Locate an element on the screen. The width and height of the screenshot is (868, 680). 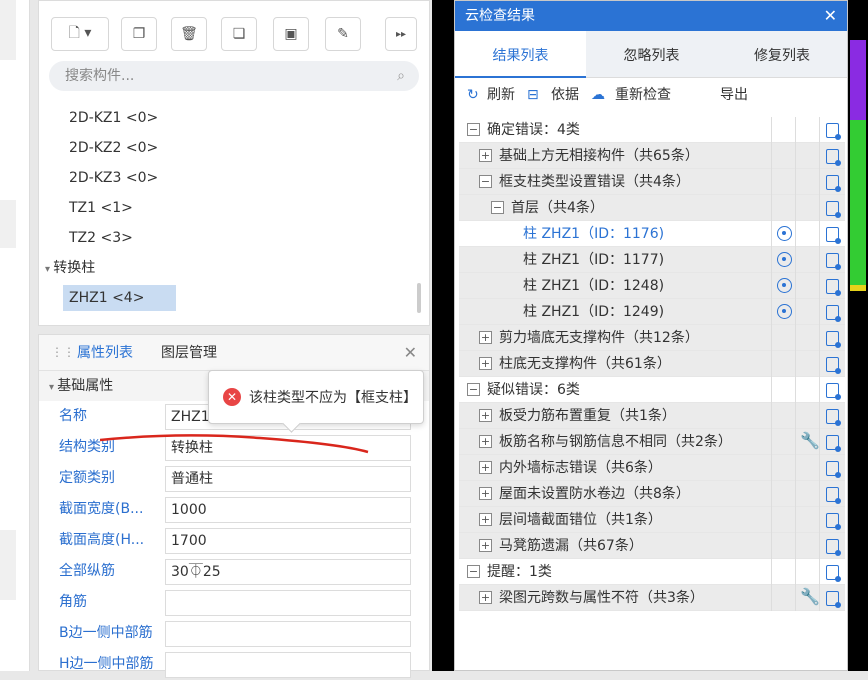
result-row: + 板筋名称与钢筋信息不相同（共2条） 🔧 is located at coordinates (652, 442).